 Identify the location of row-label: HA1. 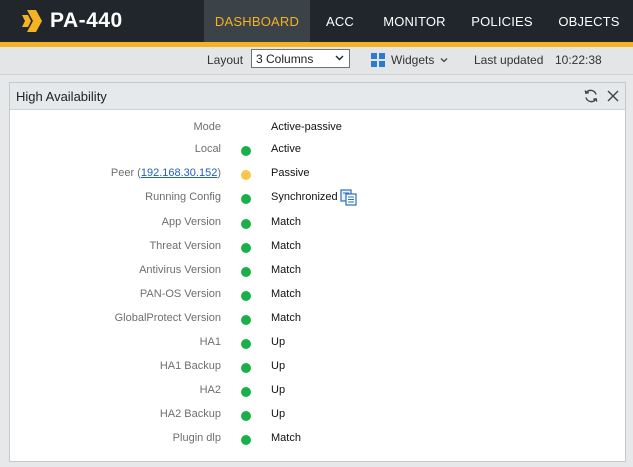
(210, 342).